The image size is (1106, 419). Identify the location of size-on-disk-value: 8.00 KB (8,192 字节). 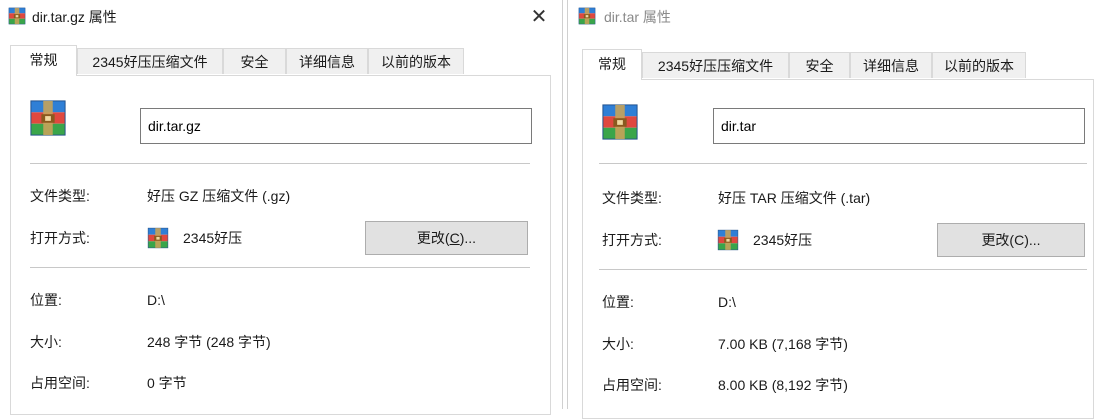
(783, 385).